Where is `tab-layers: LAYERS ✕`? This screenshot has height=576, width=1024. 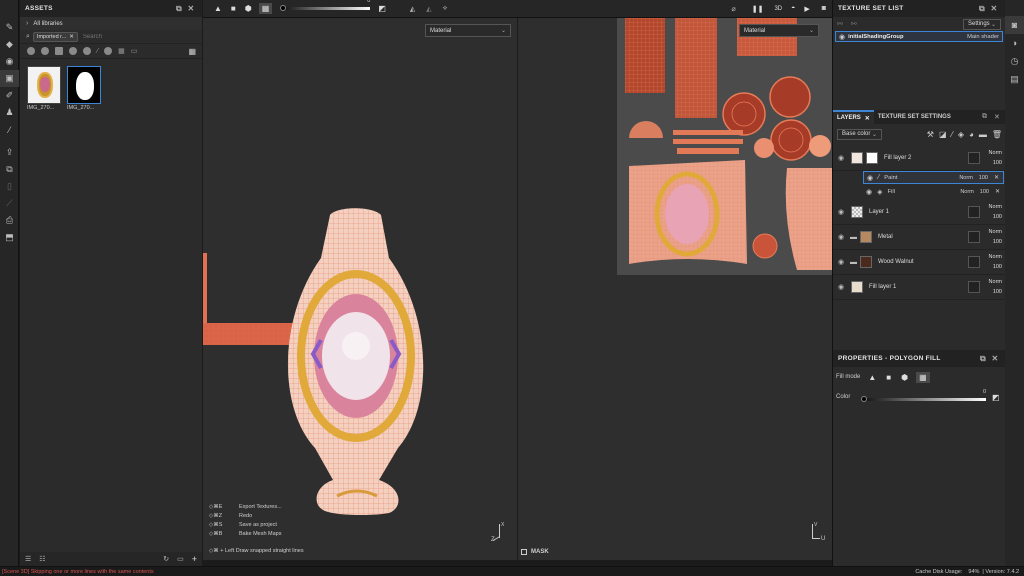 tab-layers: LAYERS ✕ is located at coordinates (853, 117).